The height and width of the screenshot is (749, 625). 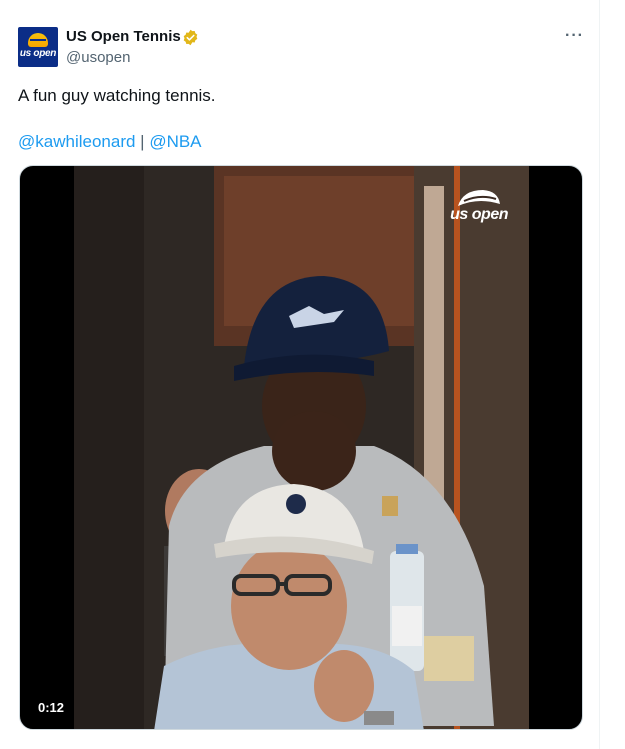 I want to click on avatar: us open, so click(x=38, y=47).